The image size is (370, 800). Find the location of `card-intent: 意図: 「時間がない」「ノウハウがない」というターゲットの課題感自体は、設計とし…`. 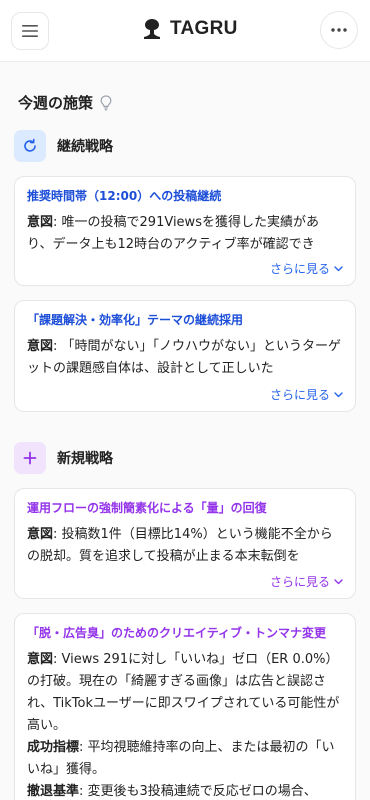

card-intent: 意図: 「時間がない」「ノウハウがない」というターゲットの課題感自体は、設計とし… is located at coordinates (185, 358).